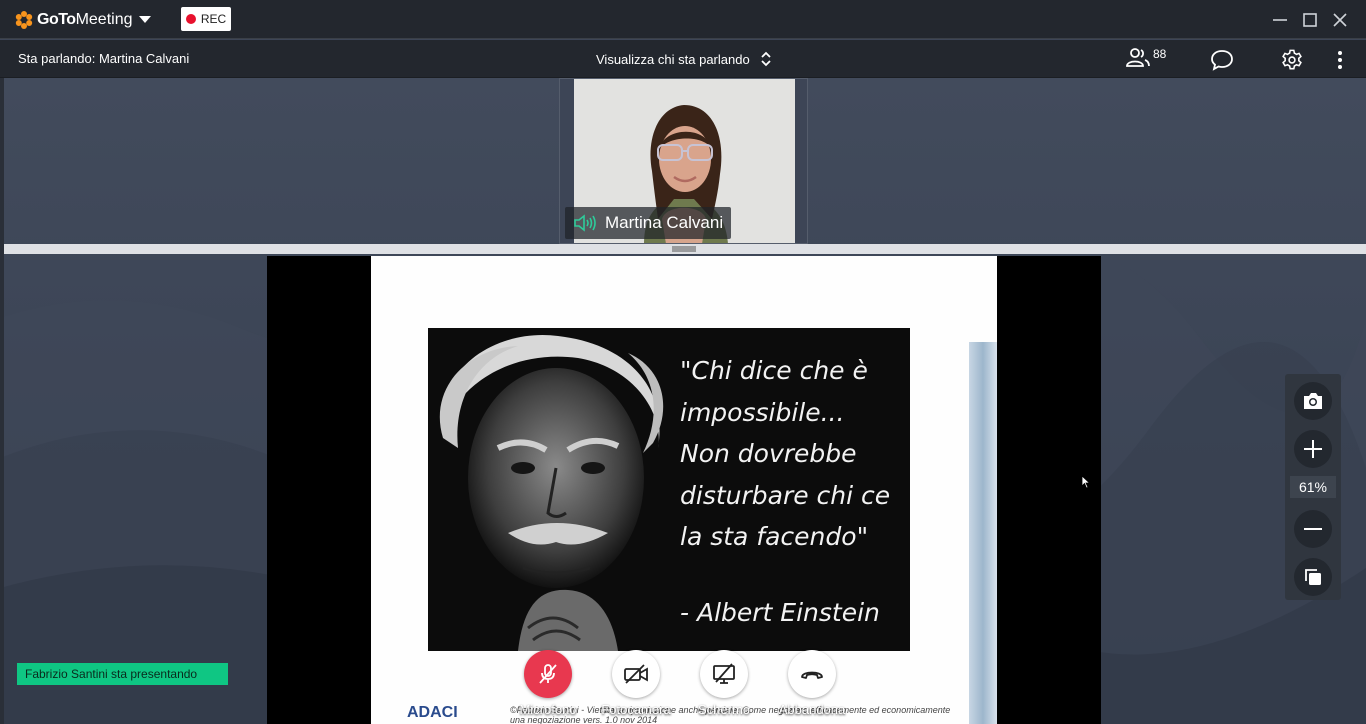 Image resolution: width=1366 pixels, height=724 pixels. I want to click on leave-meeting-button: Abbandona, so click(812, 683).